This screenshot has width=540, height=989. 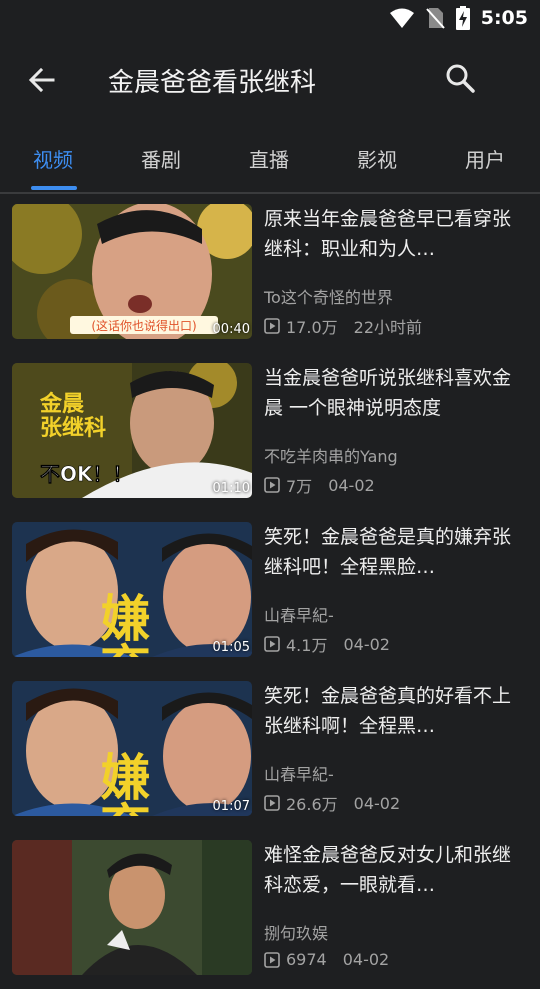 I want to click on tab-videos: 视频, so click(x=53, y=158).